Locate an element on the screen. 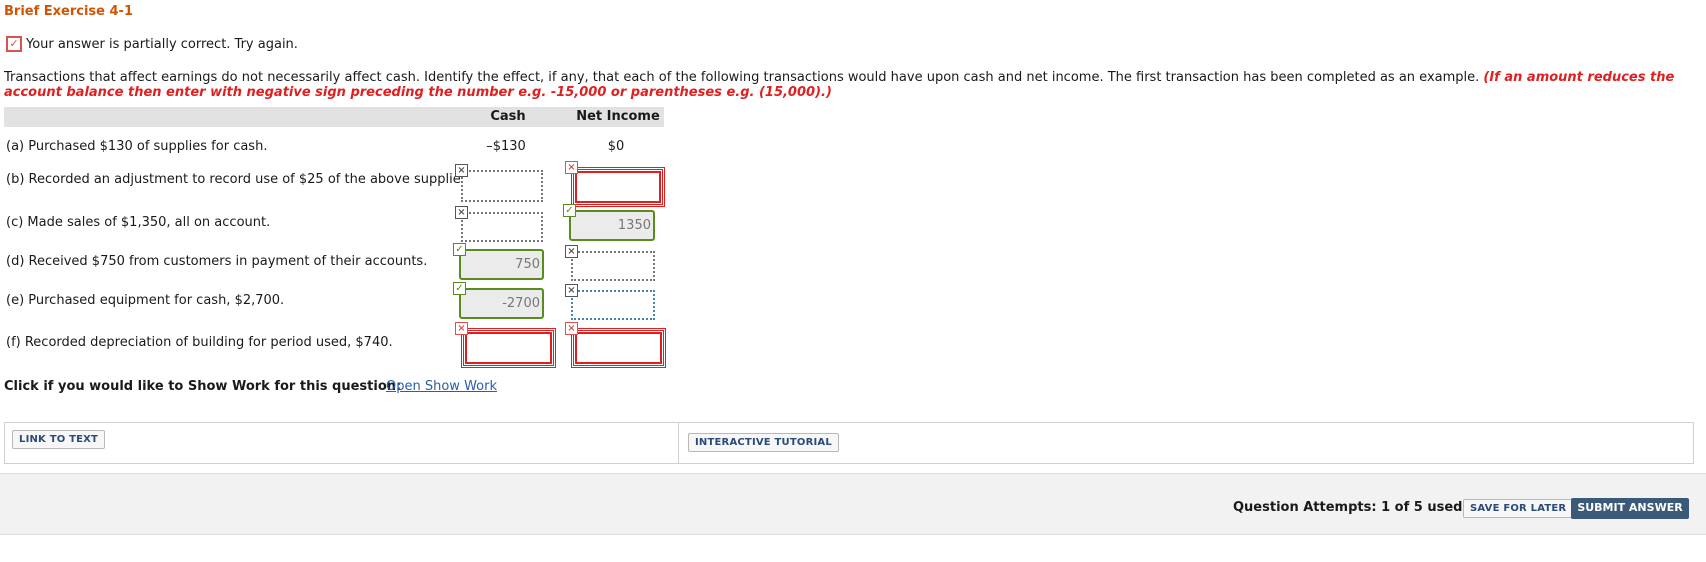 Image resolution: width=1706 pixels, height=562 pixels. row-b-net-income-input is located at coordinates (618, 187).